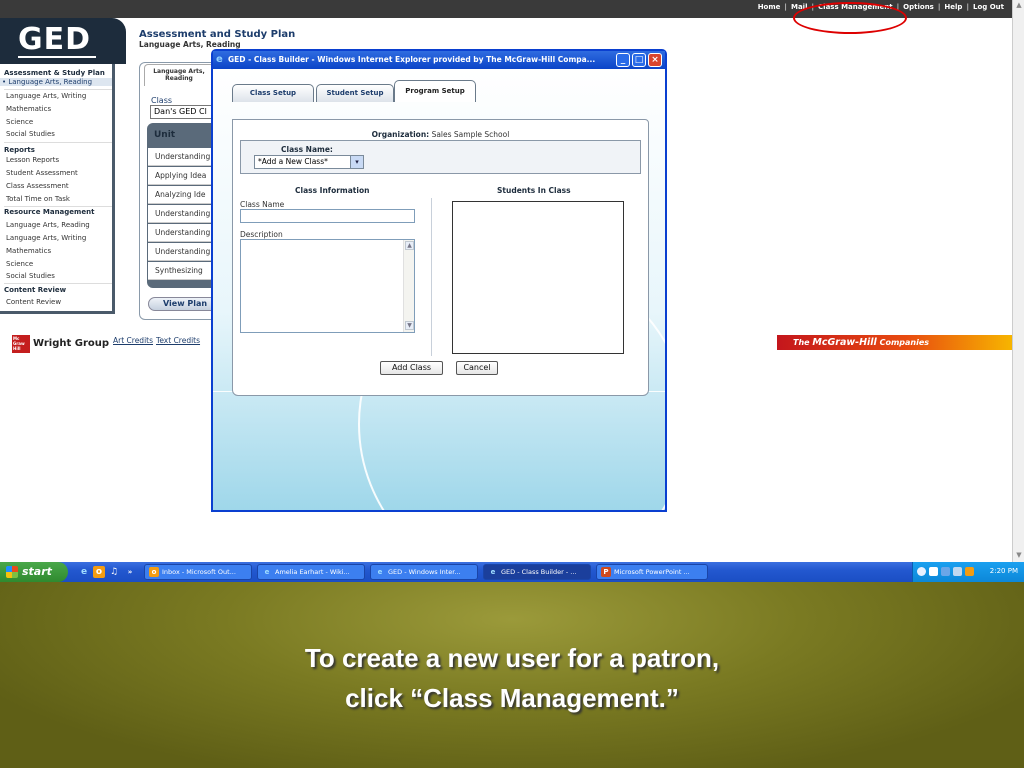 Image resolution: width=1024 pixels, height=768 pixels. Describe the element at coordinates (477, 368) in the screenshot. I see `cancel-button: Cancel` at that location.